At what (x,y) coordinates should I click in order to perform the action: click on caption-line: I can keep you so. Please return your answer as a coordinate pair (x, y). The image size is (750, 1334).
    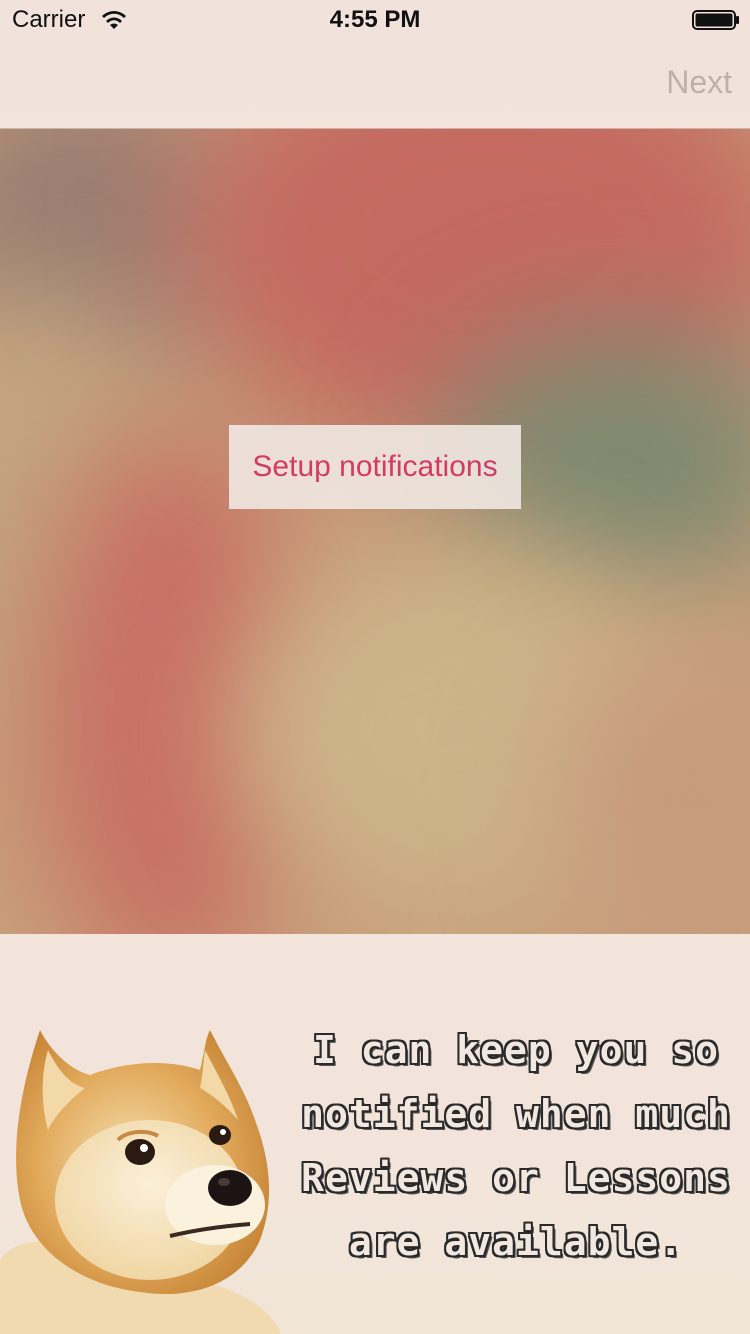
    Looking at the image, I should click on (516, 1050).